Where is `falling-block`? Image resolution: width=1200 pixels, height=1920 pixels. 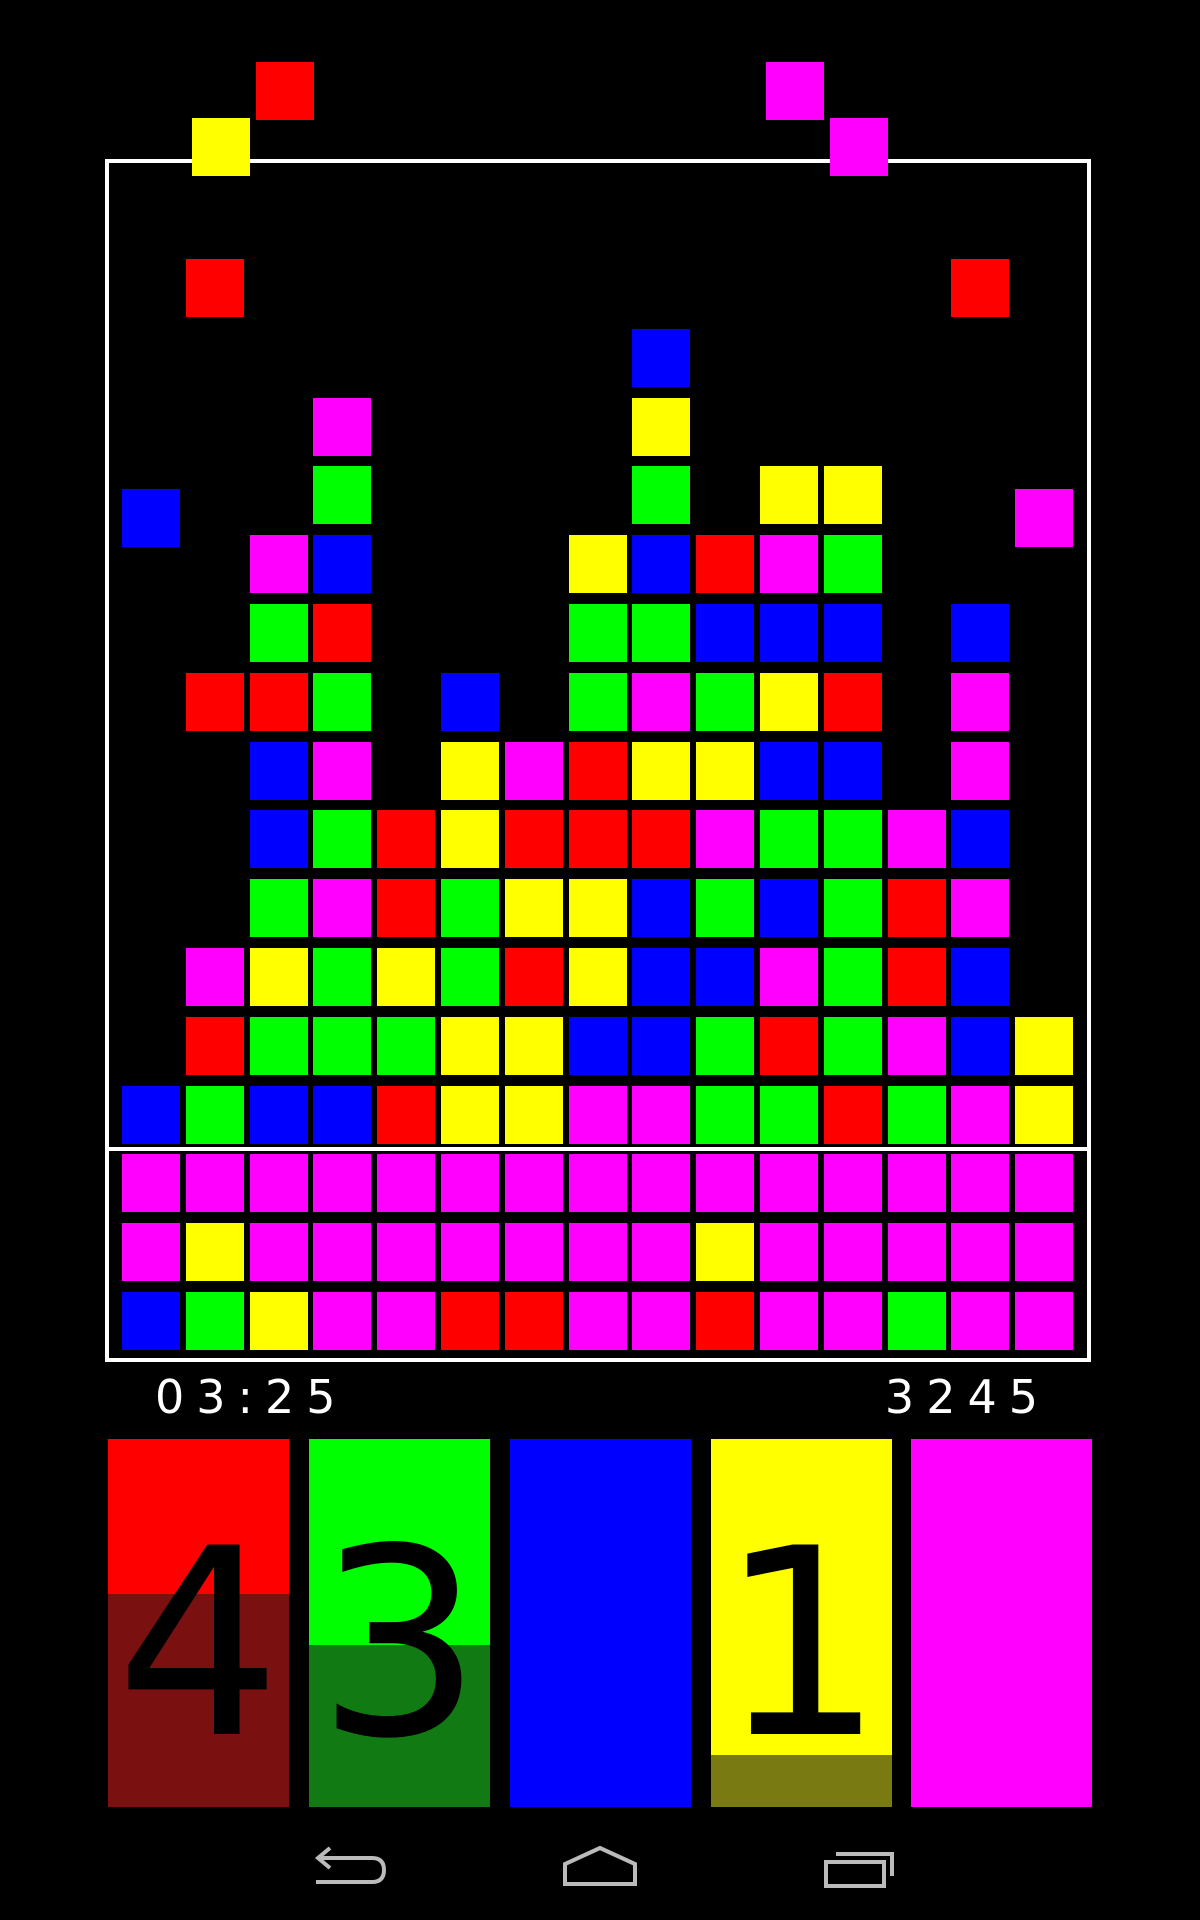
falling-block is located at coordinates (980, 288).